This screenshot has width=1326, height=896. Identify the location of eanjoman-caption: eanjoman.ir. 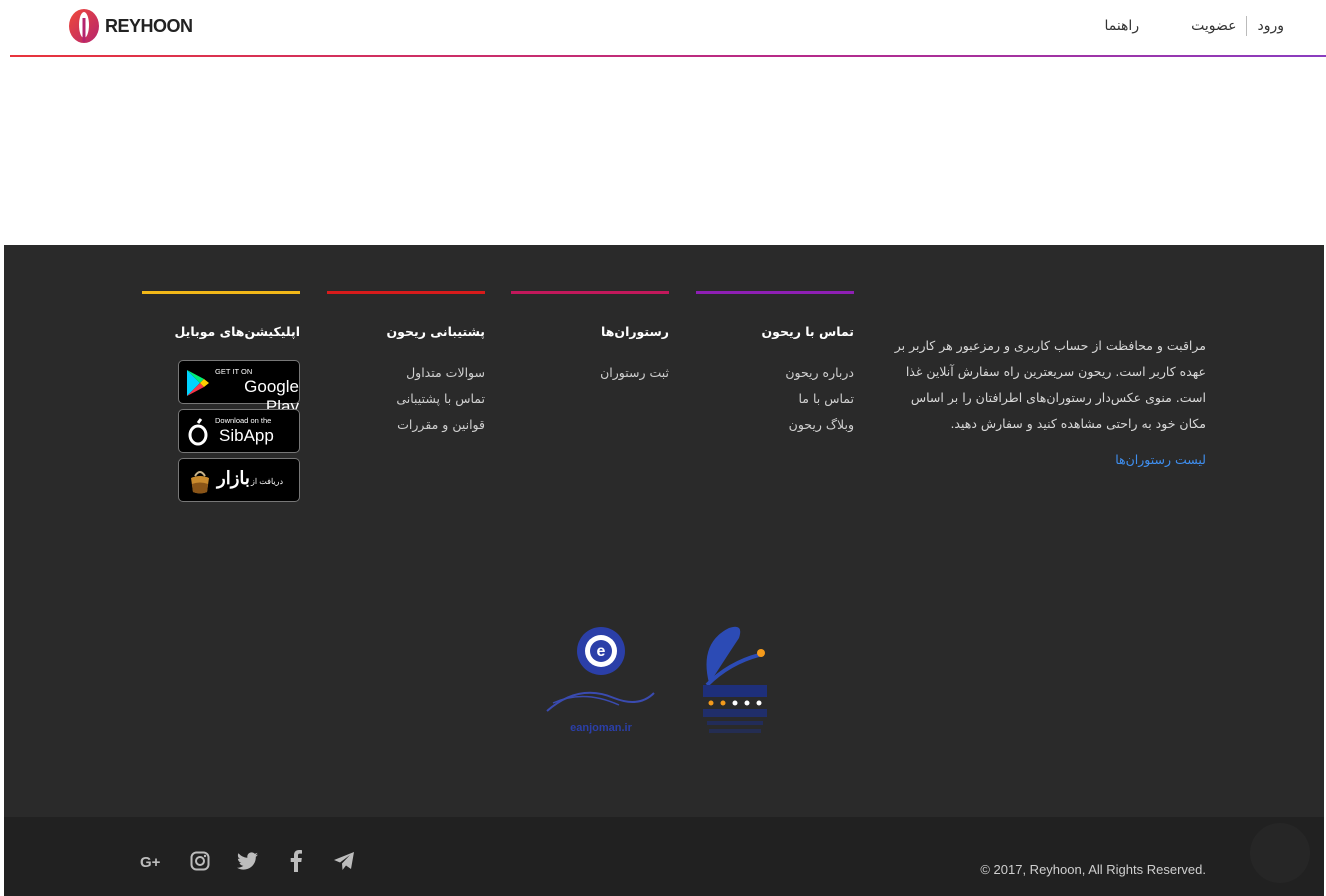
(601, 728).